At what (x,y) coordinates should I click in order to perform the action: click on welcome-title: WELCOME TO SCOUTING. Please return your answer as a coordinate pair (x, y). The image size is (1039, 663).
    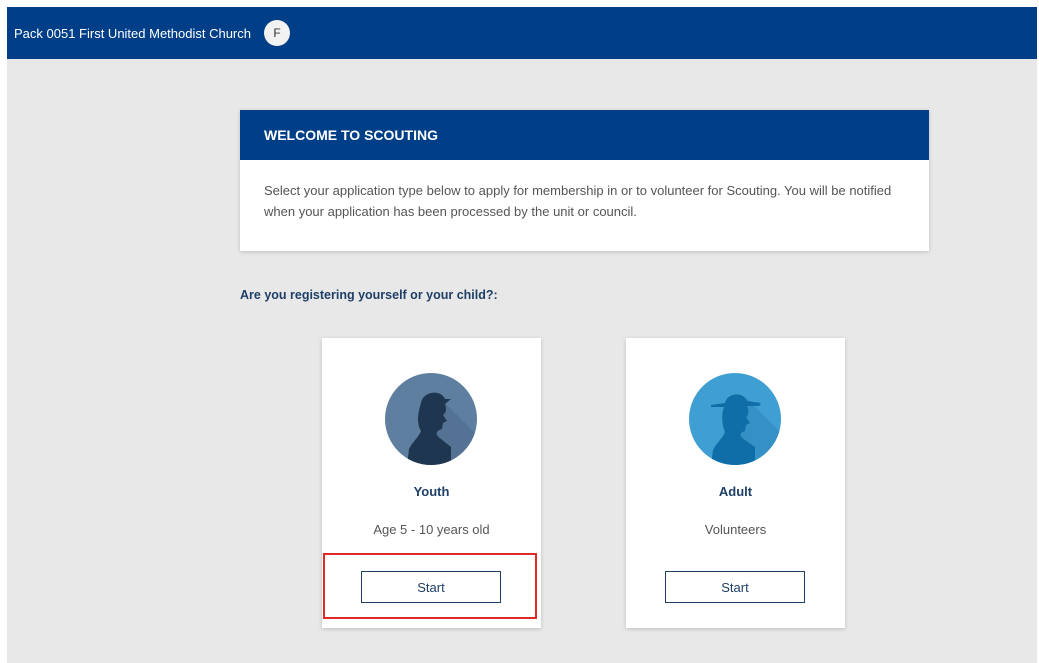
    Looking at the image, I should click on (584, 135).